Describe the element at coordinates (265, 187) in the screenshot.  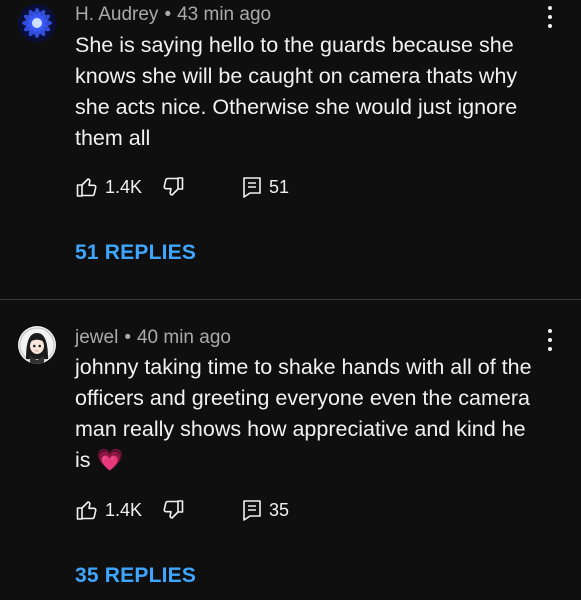
I see `reply-button: 51` at that location.